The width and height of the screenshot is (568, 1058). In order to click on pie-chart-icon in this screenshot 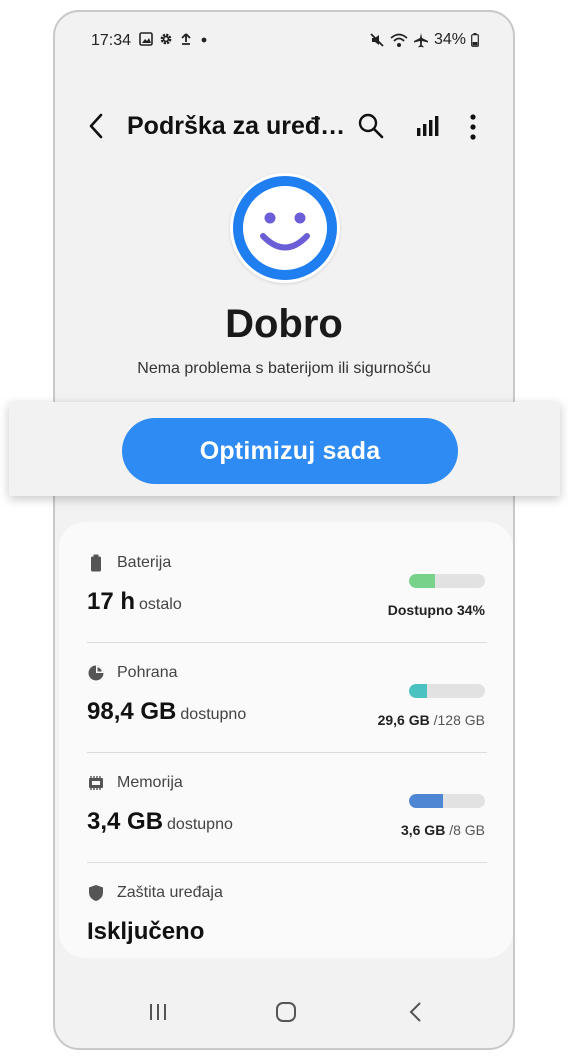, I will do `click(96, 673)`.